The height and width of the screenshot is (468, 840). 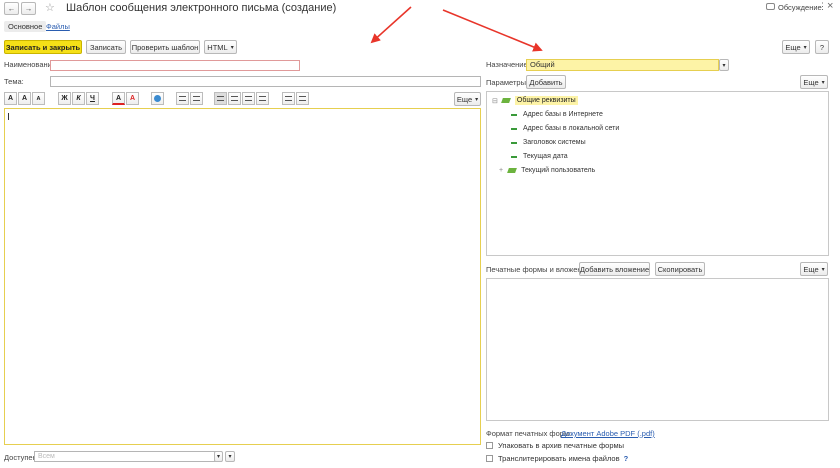 I want to click on annotation-arrows, so click(x=456, y=29).